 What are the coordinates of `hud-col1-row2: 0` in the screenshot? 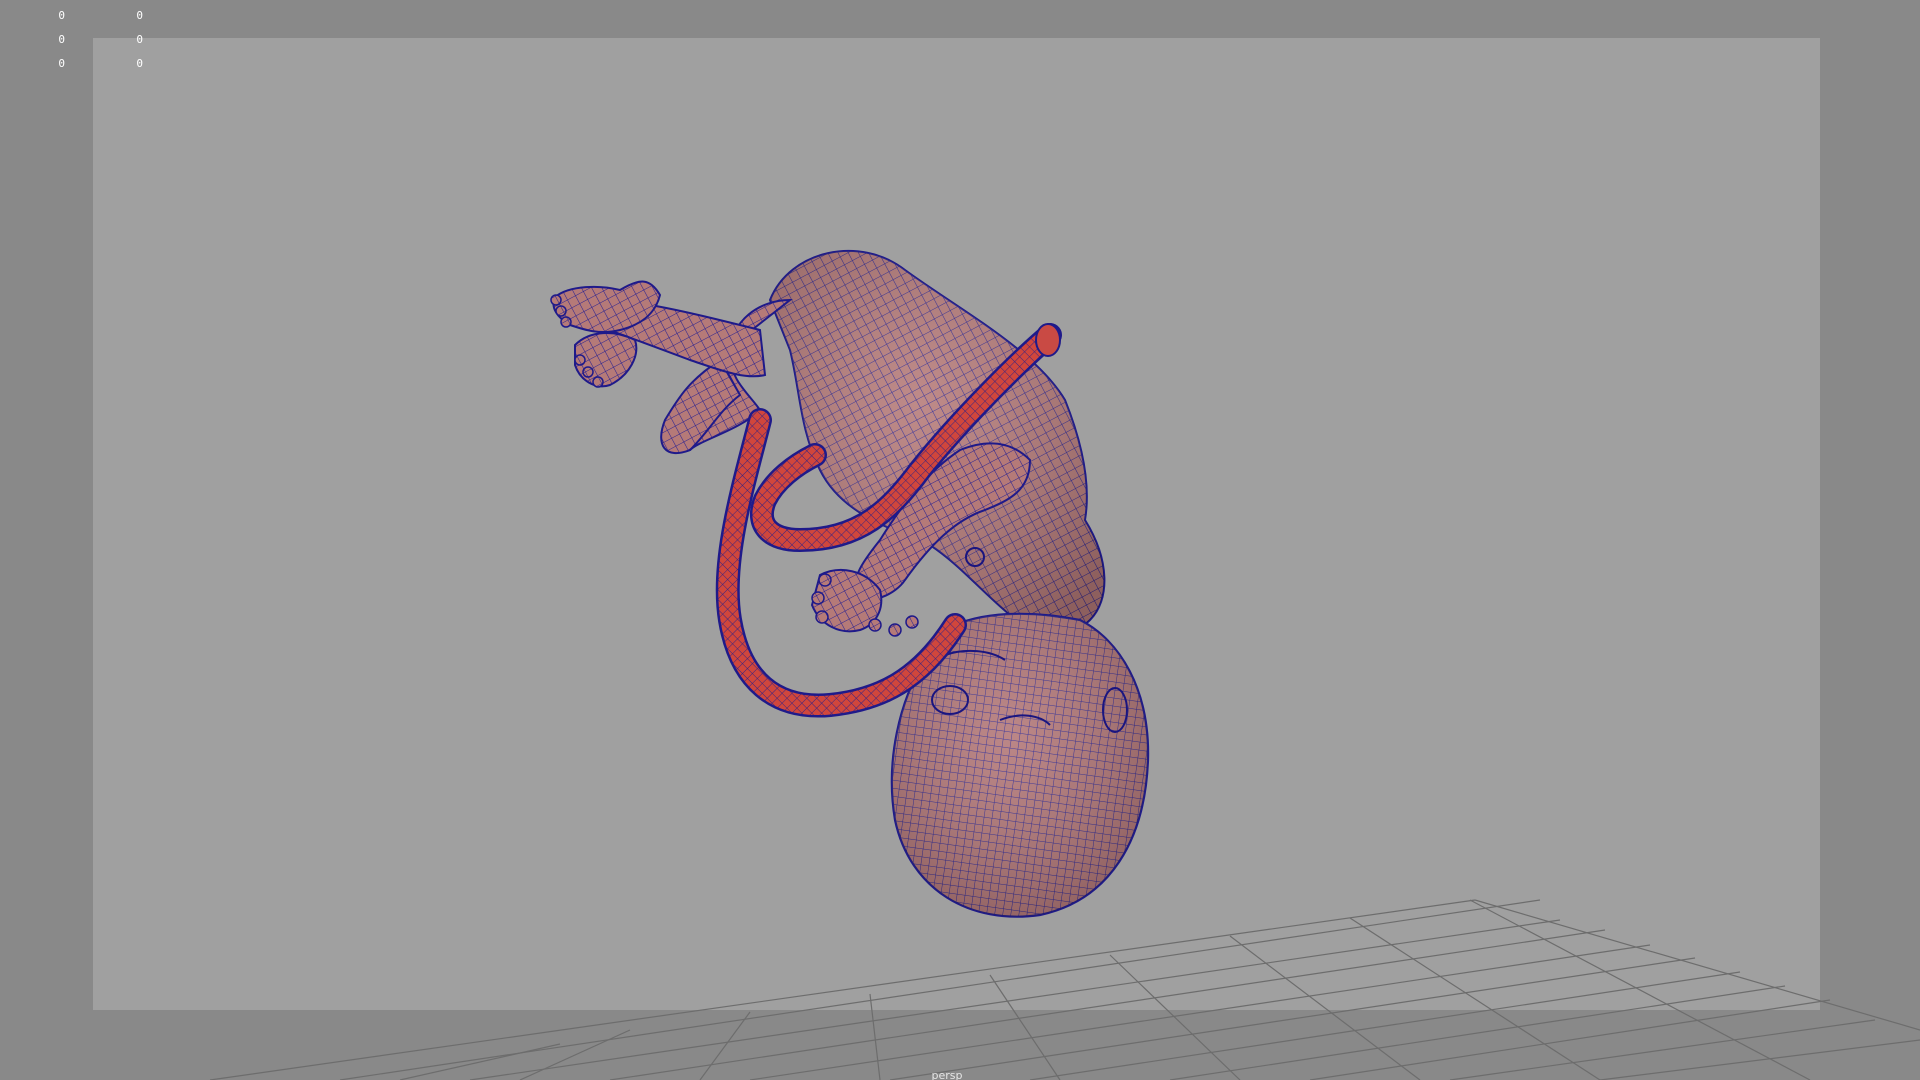 It's located at (61, 39).